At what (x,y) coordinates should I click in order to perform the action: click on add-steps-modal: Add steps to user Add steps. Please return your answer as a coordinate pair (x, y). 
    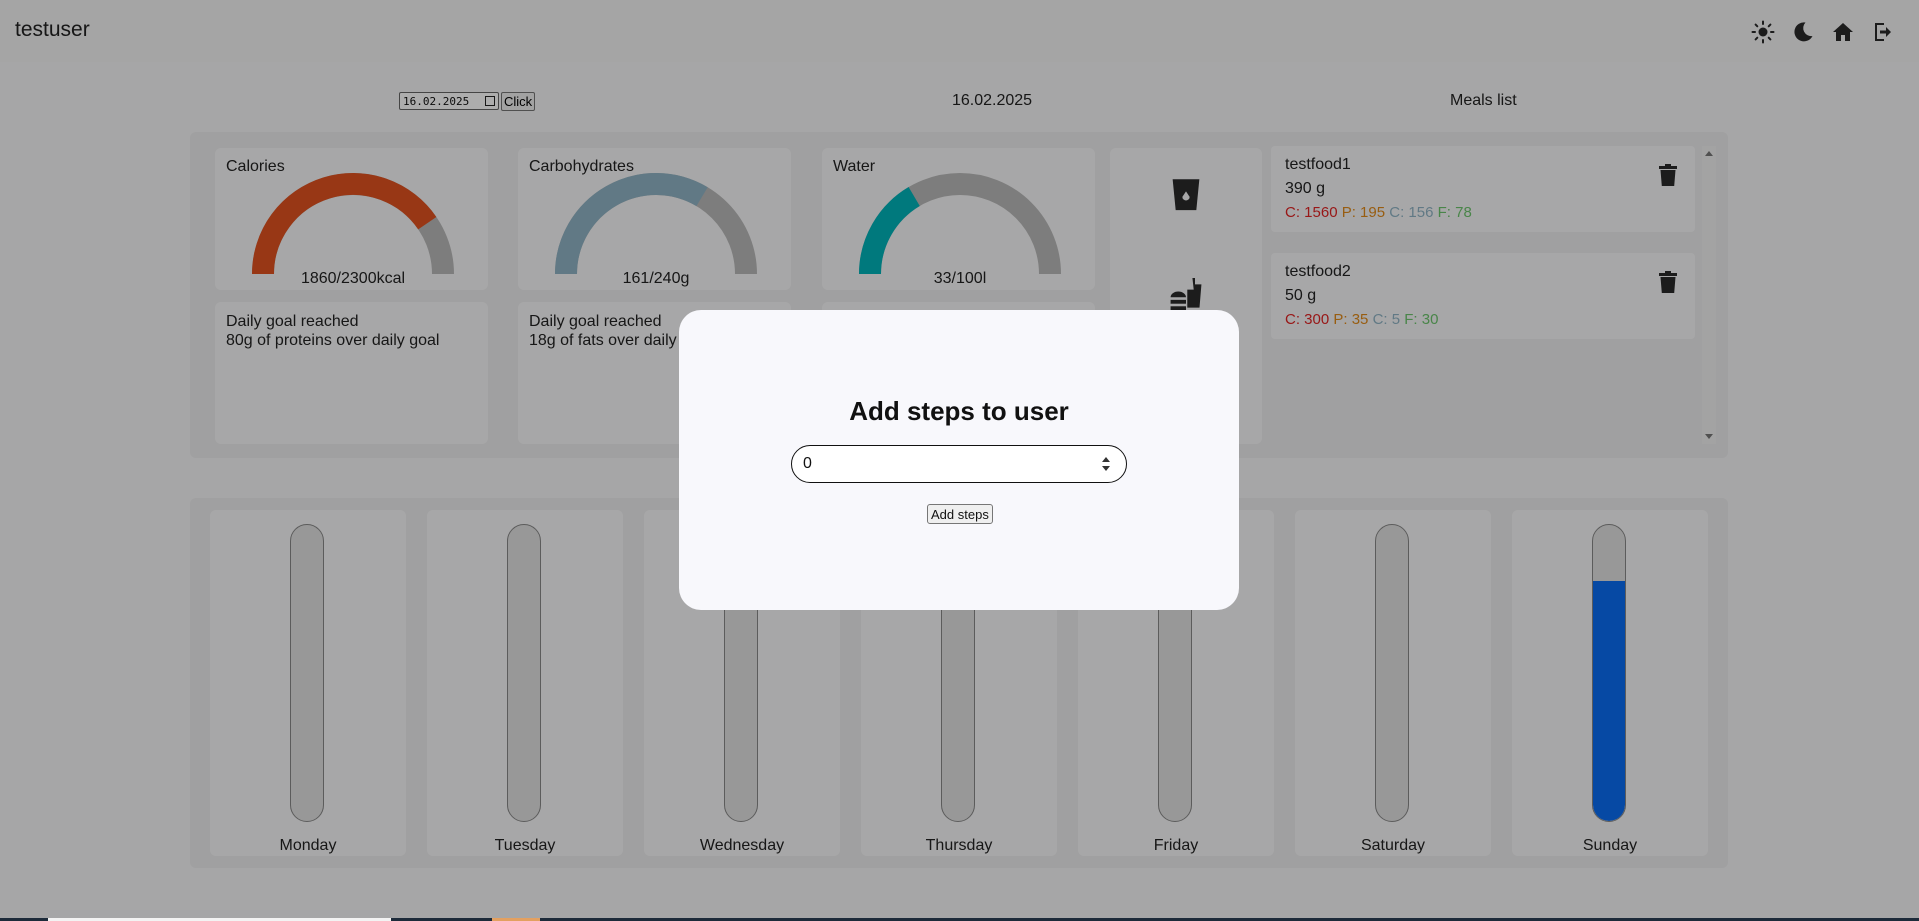
    Looking at the image, I should click on (959, 460).